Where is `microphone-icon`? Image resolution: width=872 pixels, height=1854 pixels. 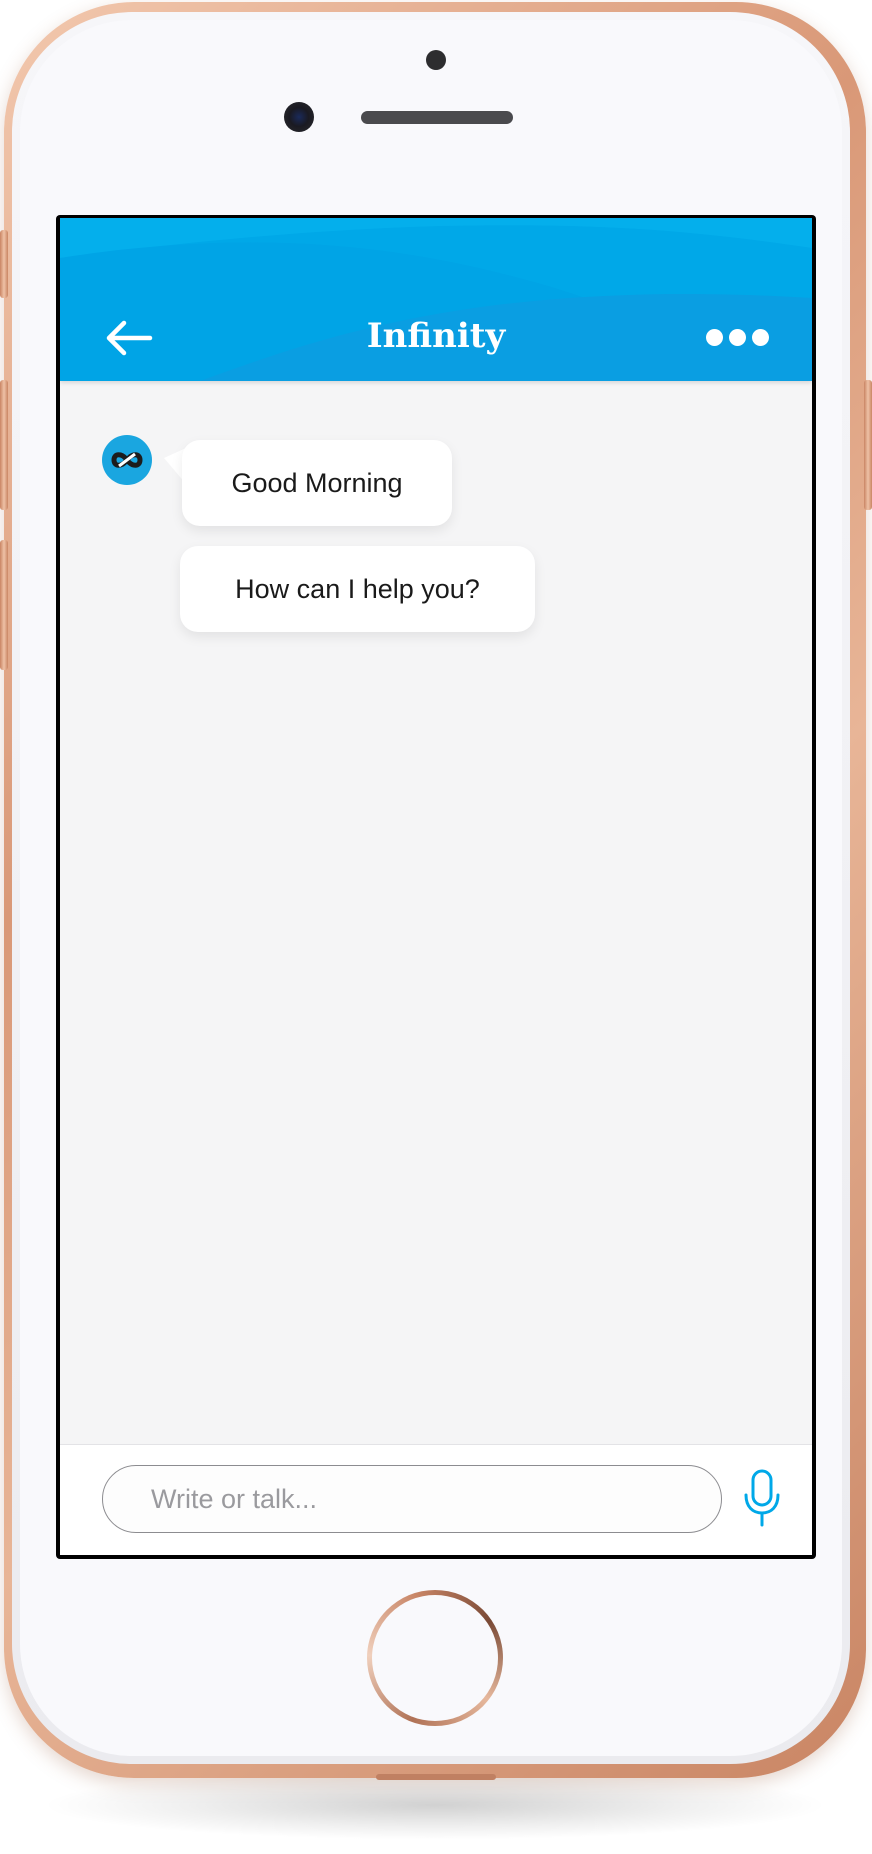
microphone-icon is located at coordinates (762, 1498).